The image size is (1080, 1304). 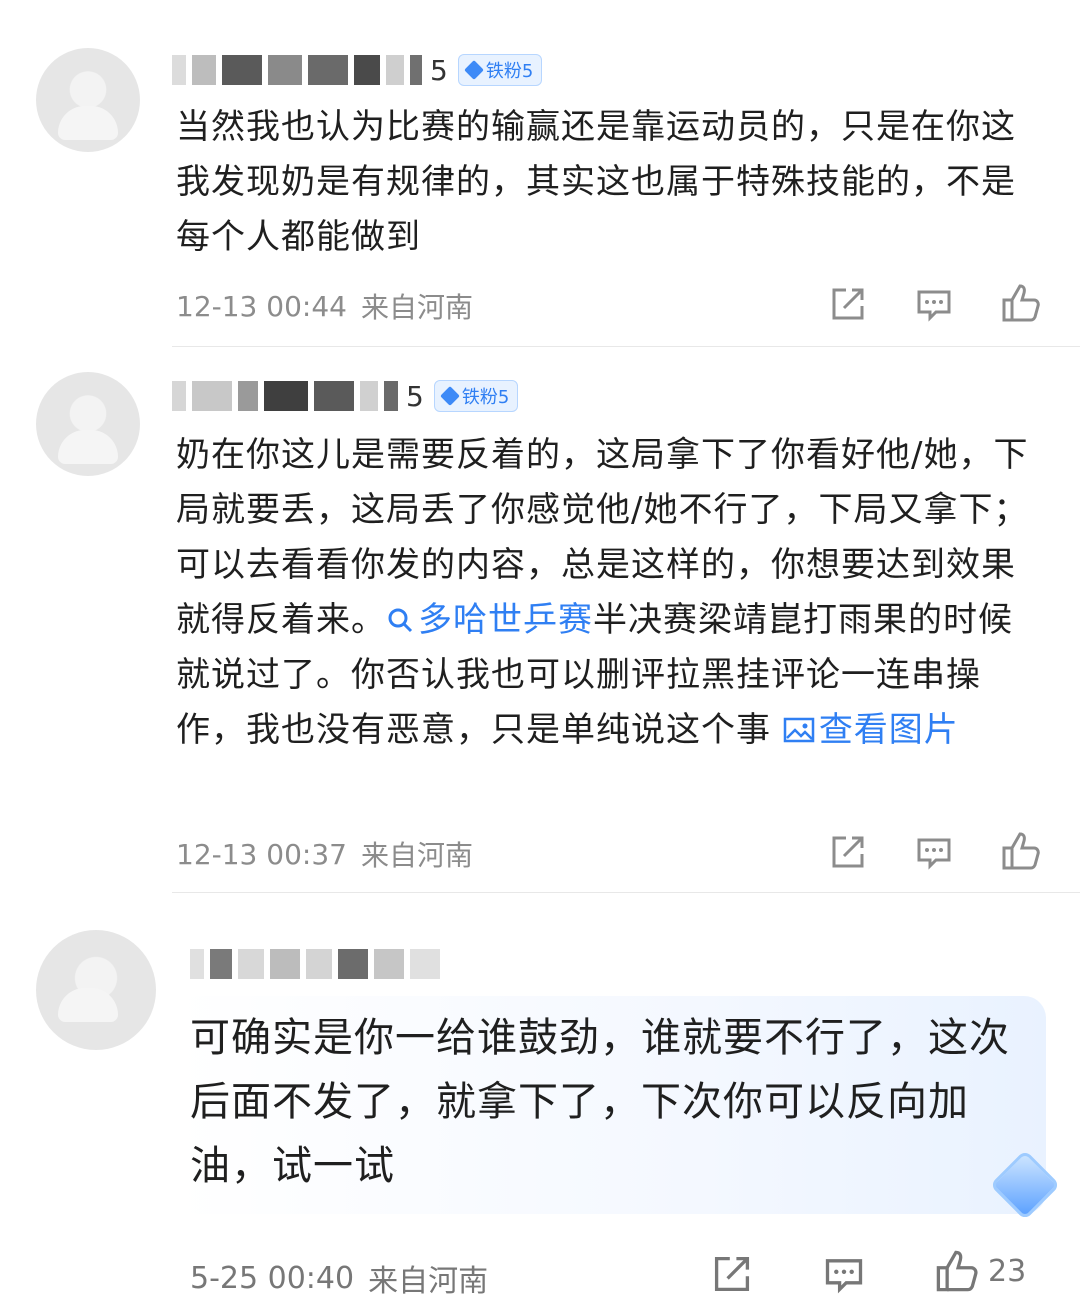 I want to click on search-icon, so click(x=400, y=620).